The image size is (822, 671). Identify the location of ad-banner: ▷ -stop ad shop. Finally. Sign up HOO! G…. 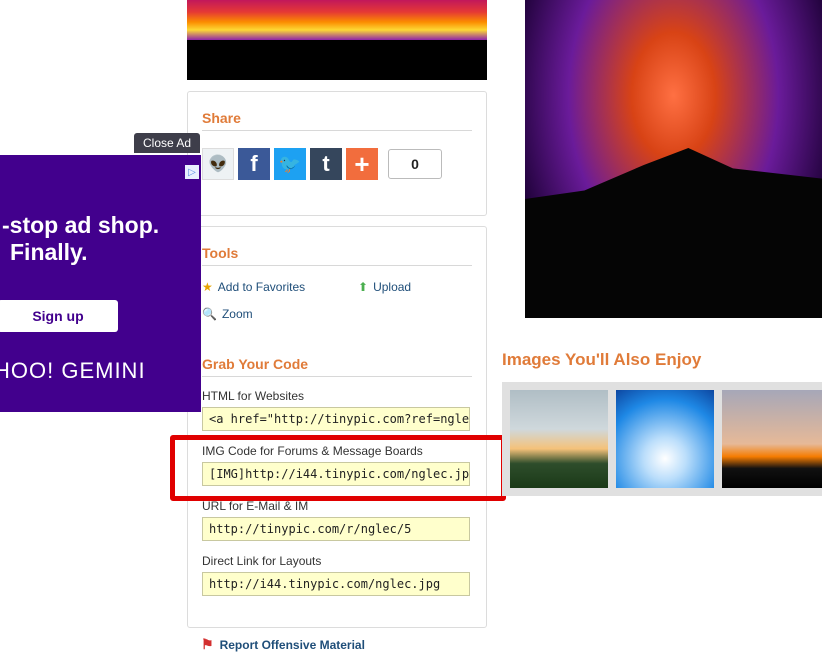
(100, 283).